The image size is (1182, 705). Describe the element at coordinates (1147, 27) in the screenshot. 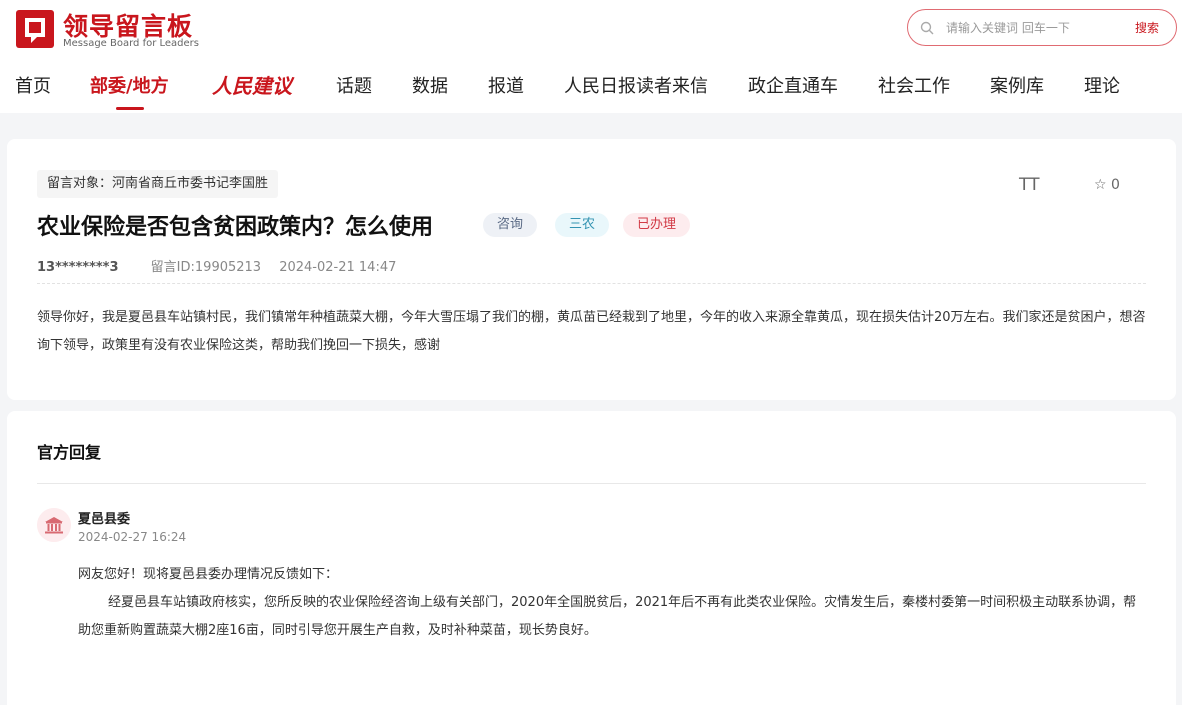

I see `search-button: 搜索` at that location.